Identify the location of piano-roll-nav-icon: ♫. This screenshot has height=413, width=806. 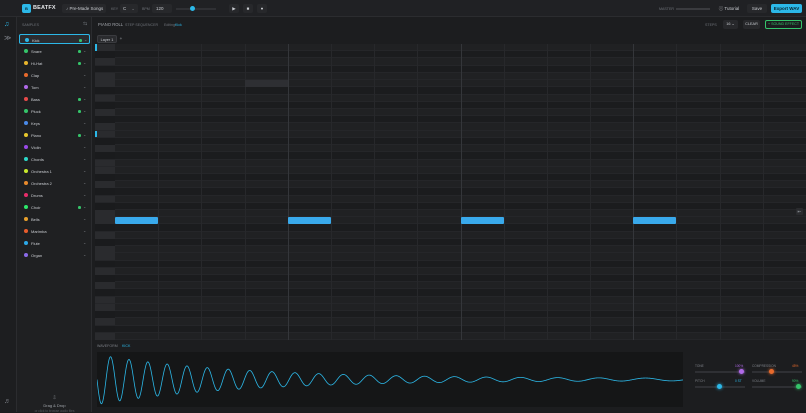
(8, 25).